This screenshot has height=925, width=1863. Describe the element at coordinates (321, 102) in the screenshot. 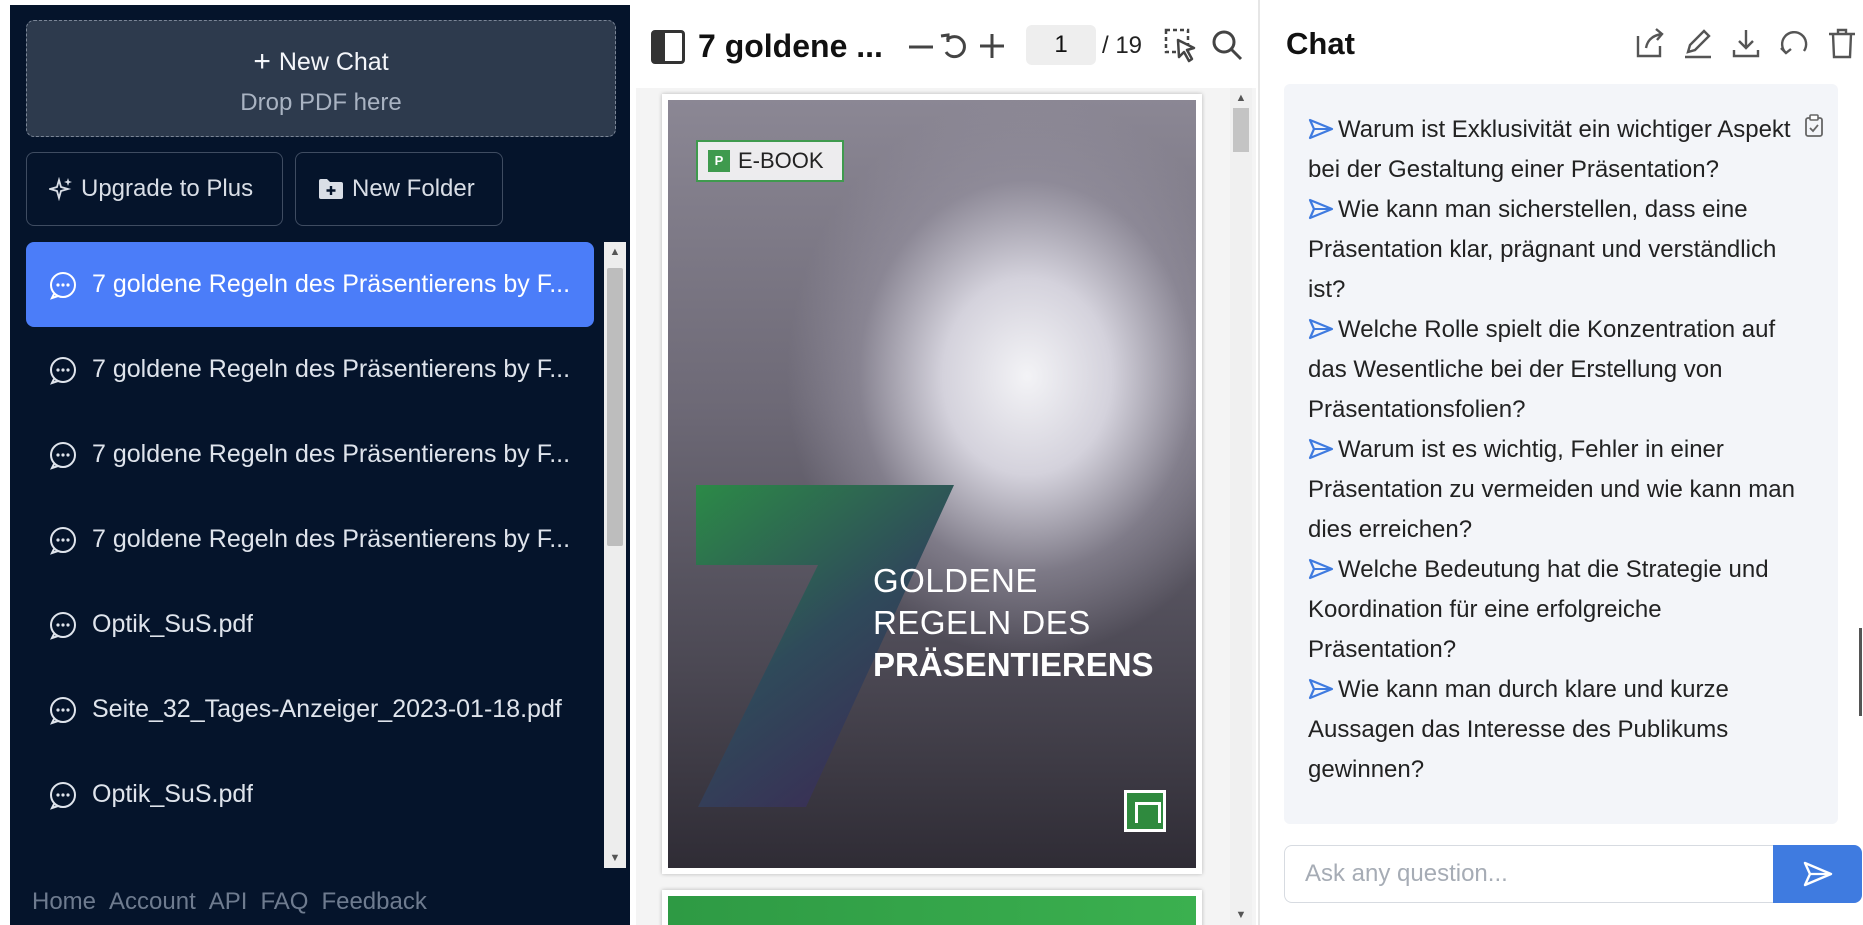

I see `drop-pdf-hint: Drop PDF here` at that location.